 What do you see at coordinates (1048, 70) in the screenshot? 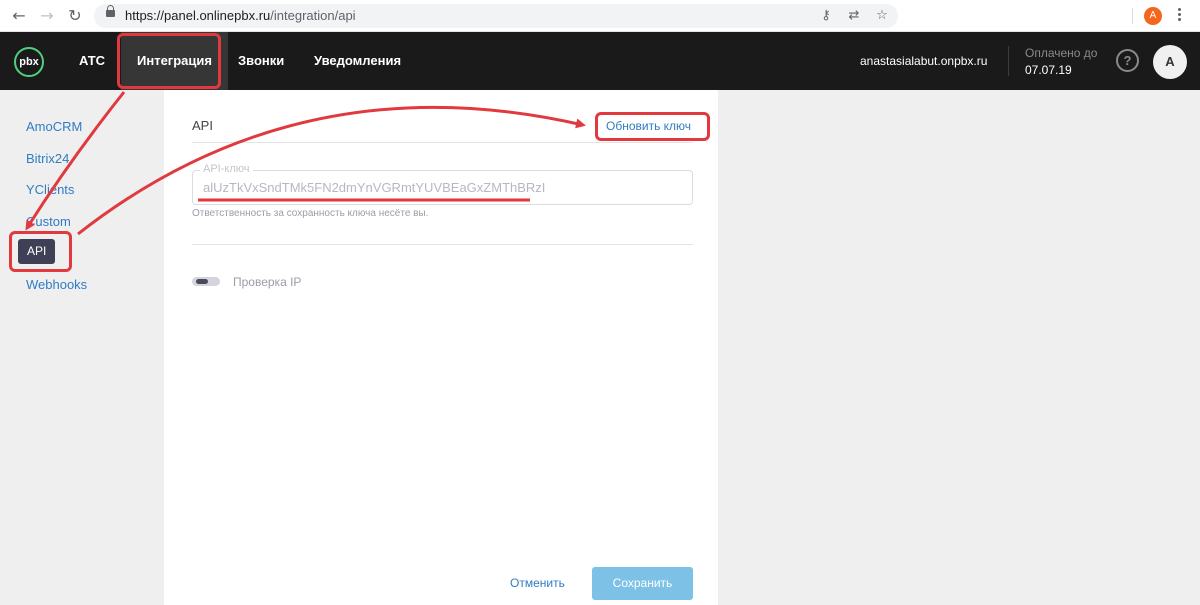
I see `paid-until-date: 07.07.19` at bounding box center [1048, 70].